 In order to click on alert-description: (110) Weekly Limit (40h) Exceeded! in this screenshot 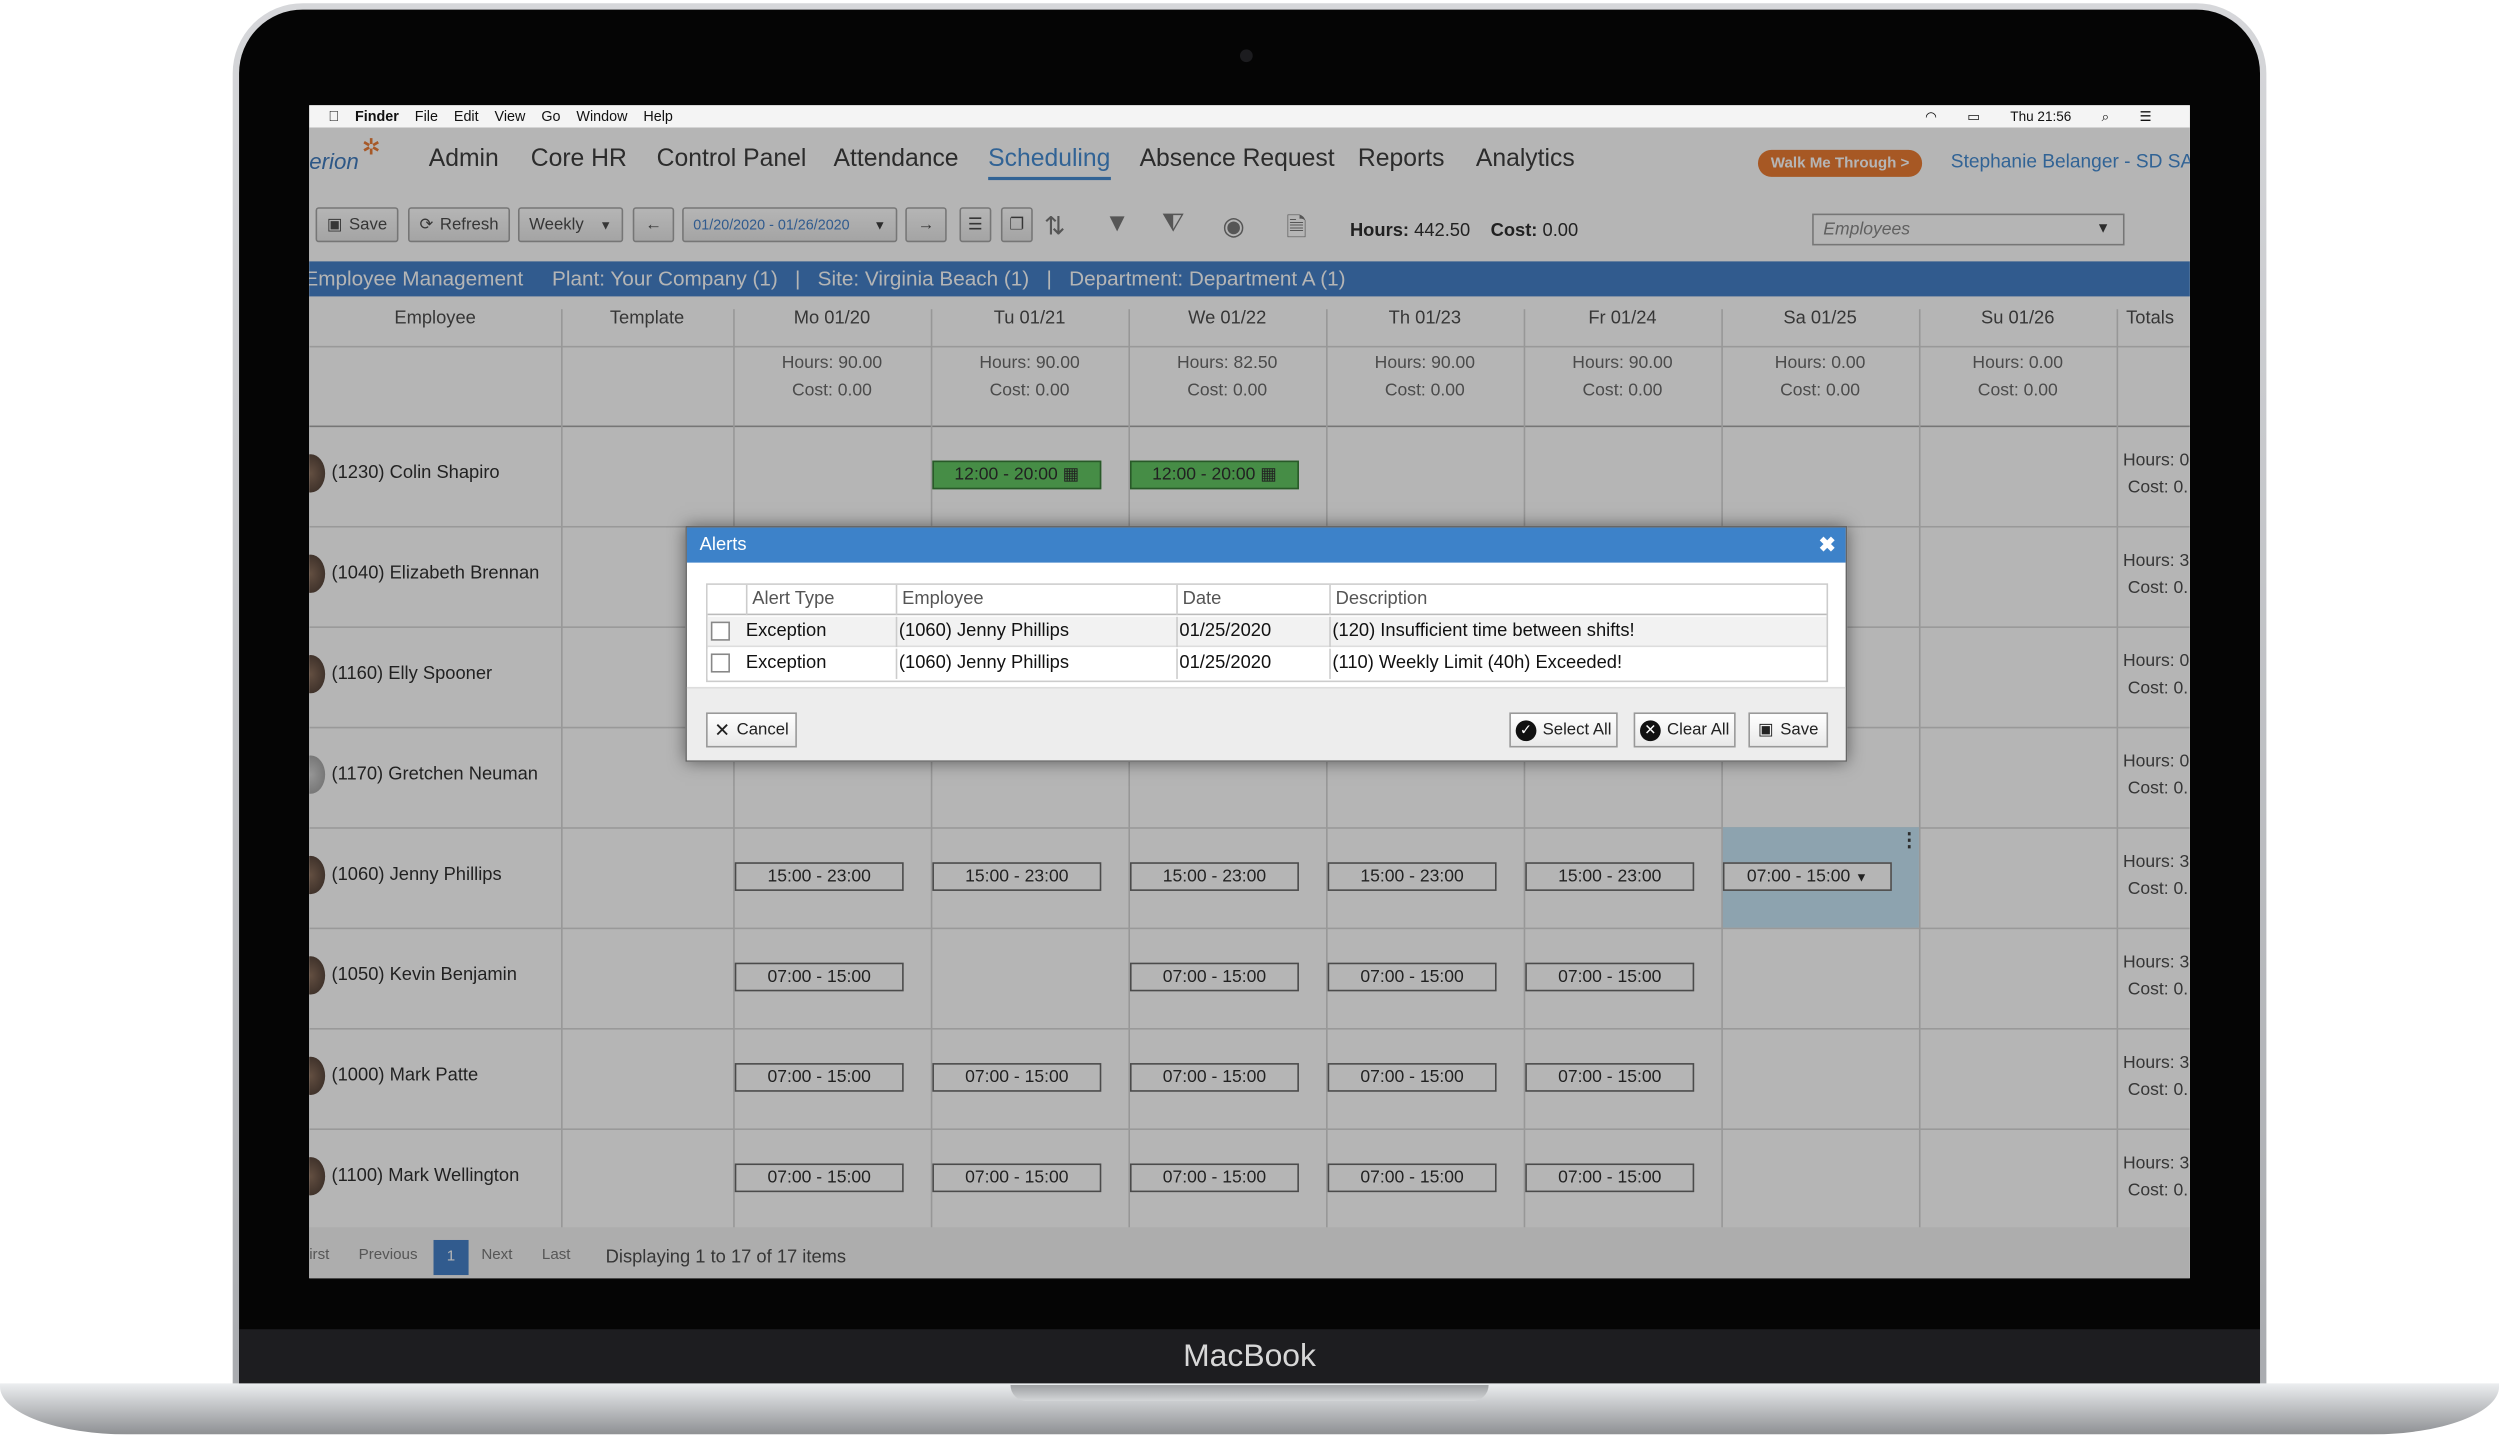, I will do `click(1475, 663)`.